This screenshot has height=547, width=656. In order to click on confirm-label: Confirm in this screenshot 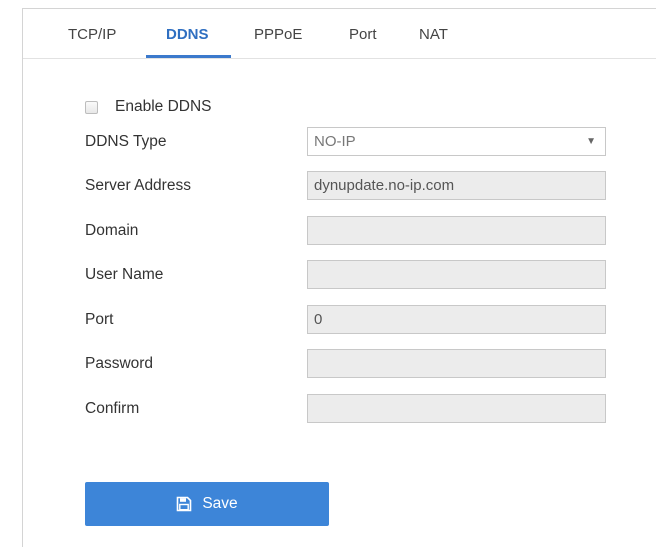, I will do `click(112, 408)`.